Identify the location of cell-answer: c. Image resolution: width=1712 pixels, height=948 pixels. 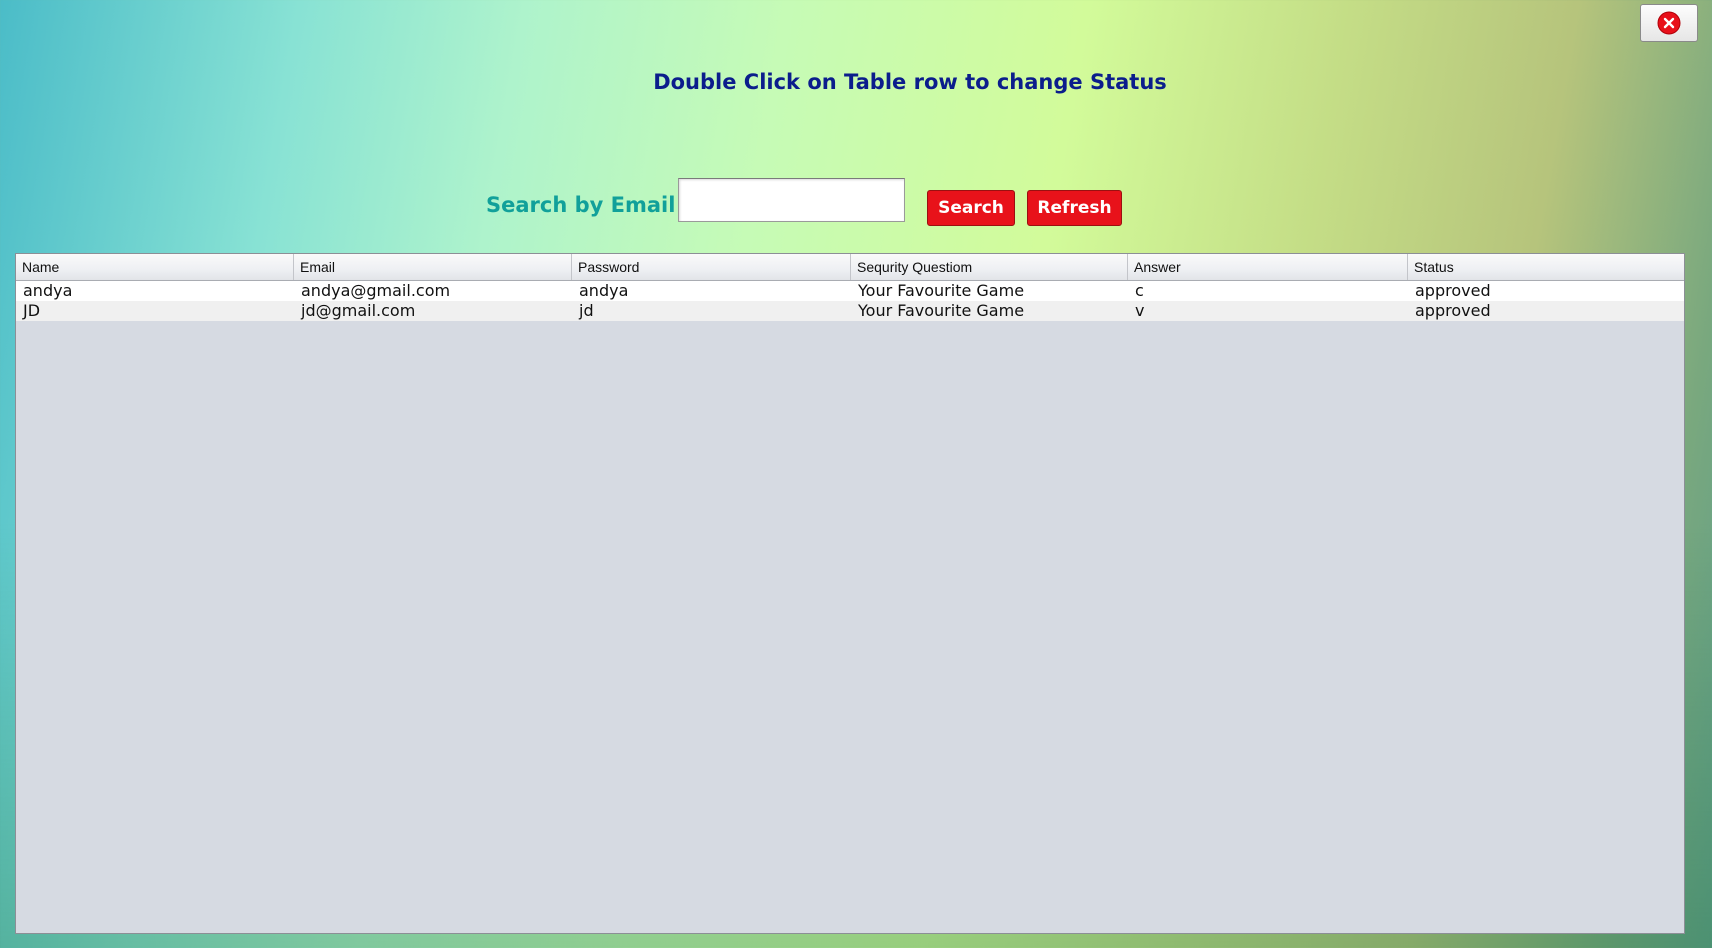
(1139, 290).